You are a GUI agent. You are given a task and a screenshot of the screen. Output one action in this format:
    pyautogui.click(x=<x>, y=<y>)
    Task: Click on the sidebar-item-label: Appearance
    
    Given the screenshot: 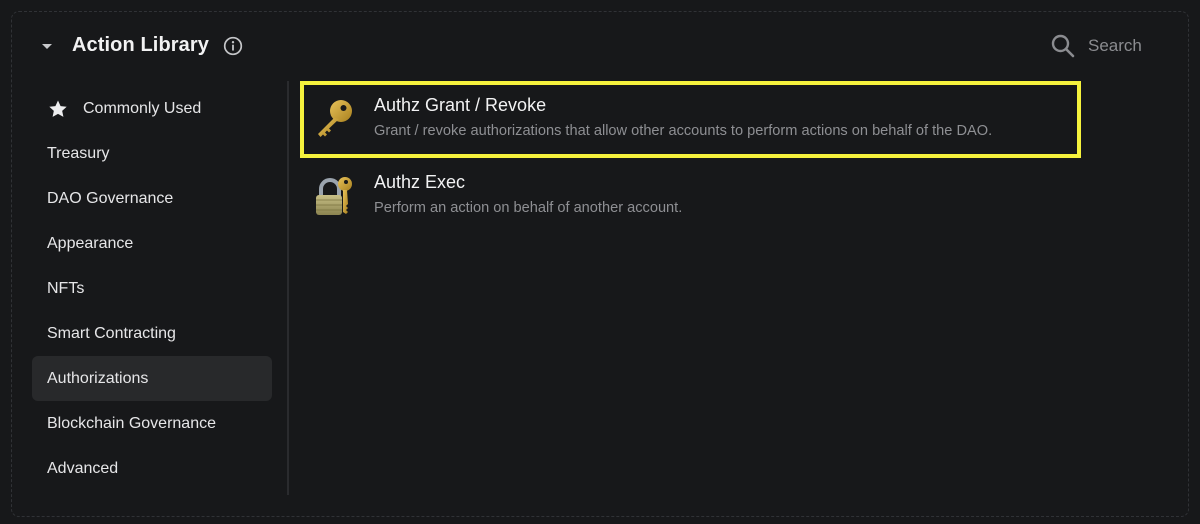 What is the action you would take?
    pyautogui.click(x=90, y=243)
    